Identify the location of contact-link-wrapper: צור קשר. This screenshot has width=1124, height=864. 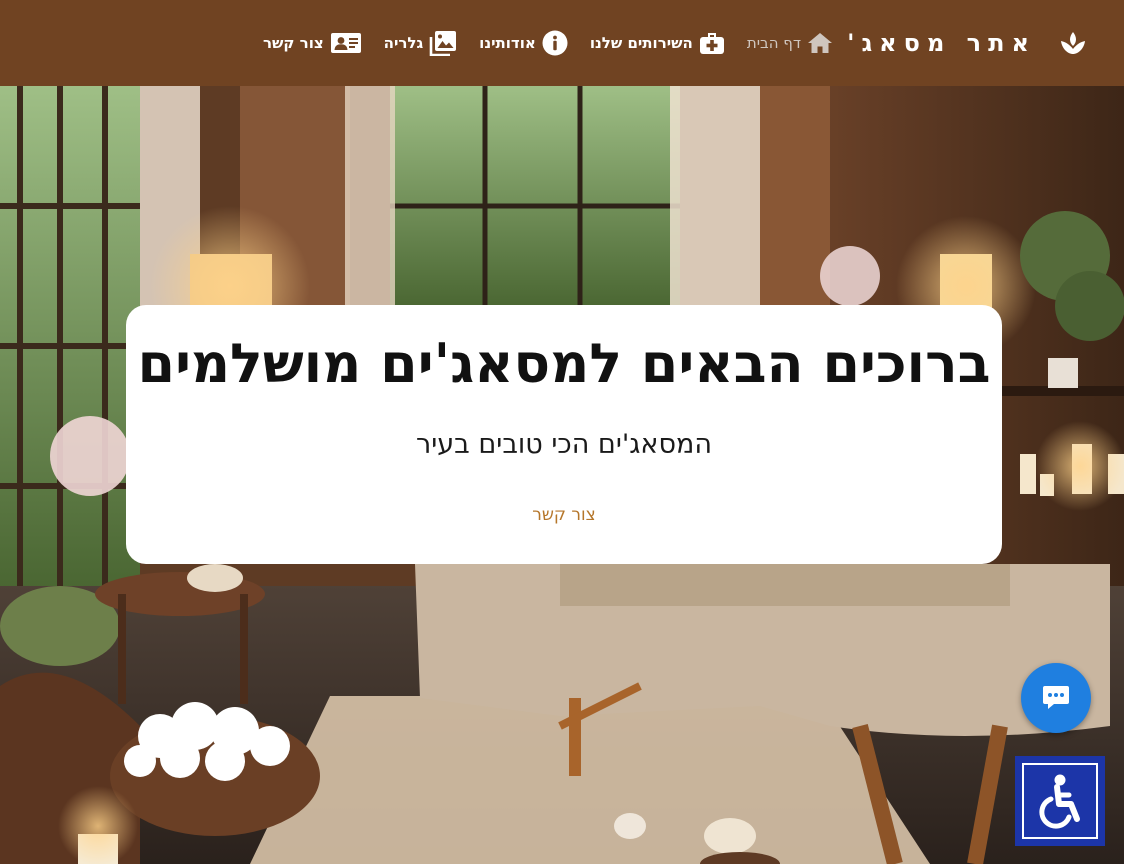
(564, 515).